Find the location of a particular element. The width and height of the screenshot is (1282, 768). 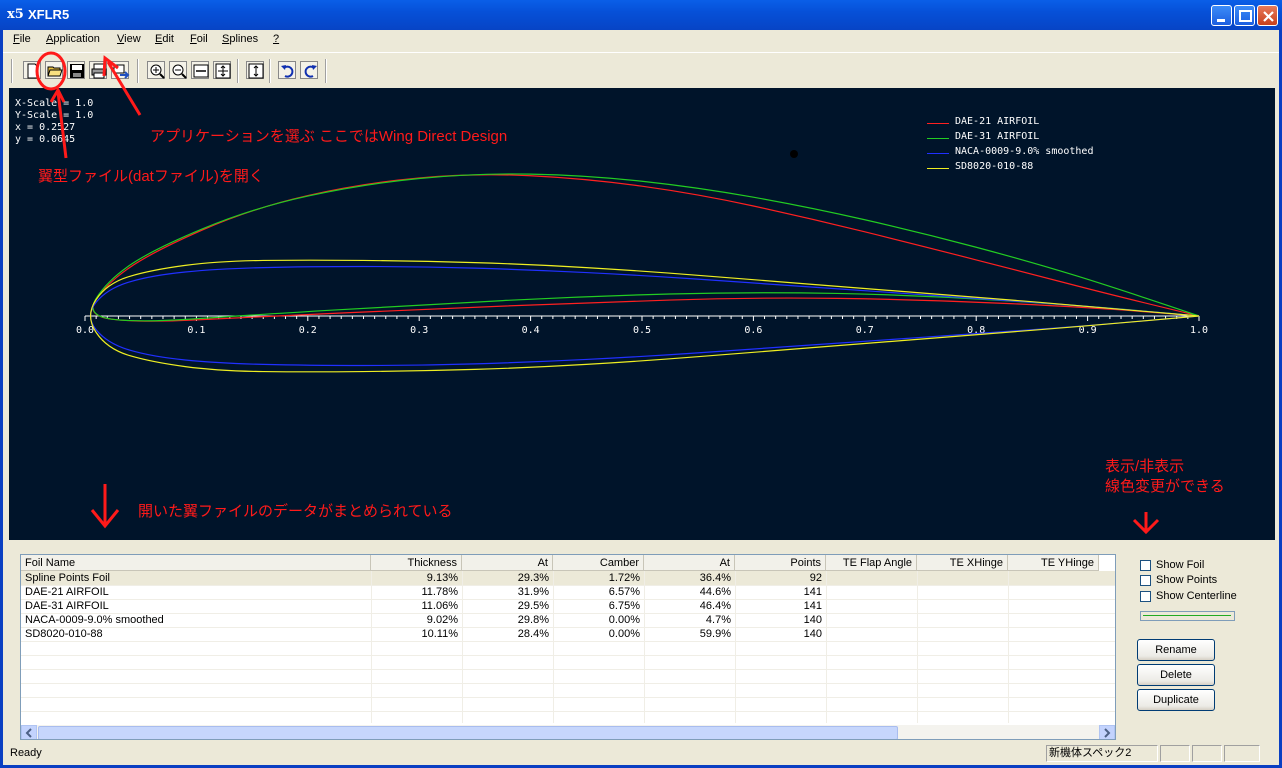

chevron-right-icon is located at coordinates (1107, 733).